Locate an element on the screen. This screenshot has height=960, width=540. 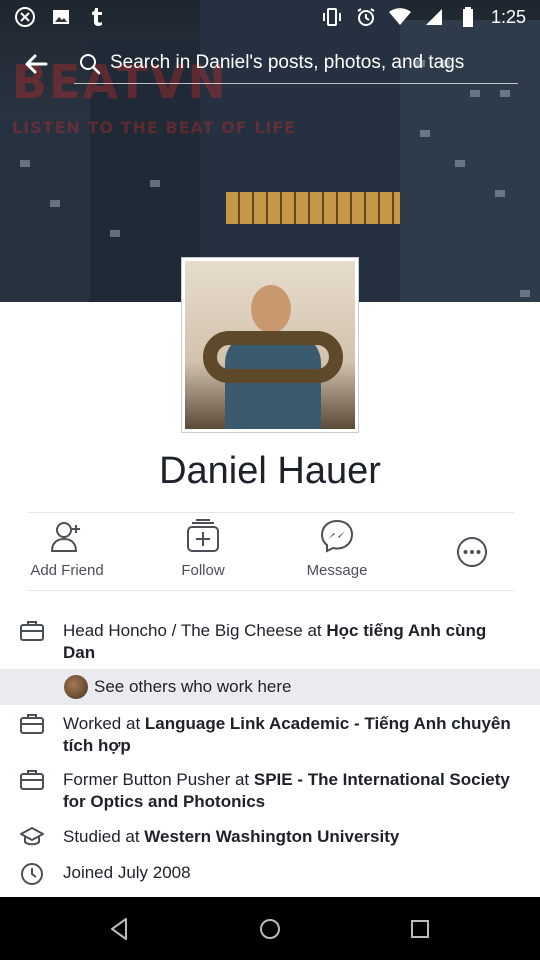
see-others-row: See others who work here is located at coordinates (270, 687).